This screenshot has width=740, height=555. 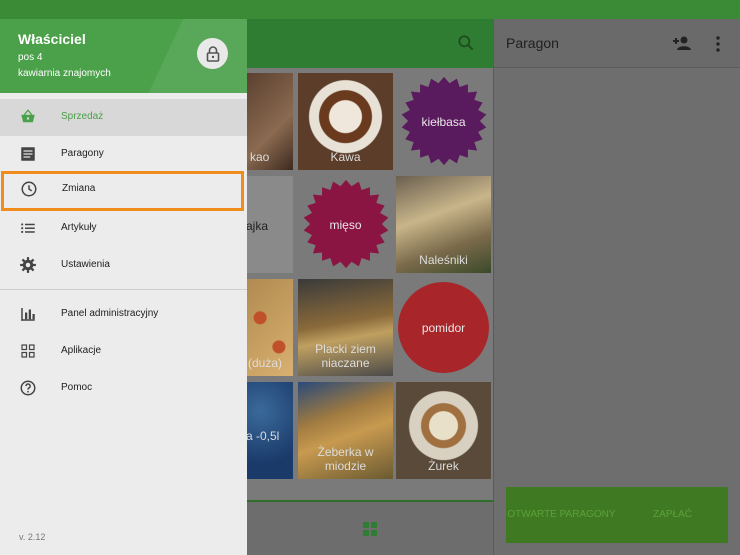 I want to click on list-icon, so click(x=28, y=228).